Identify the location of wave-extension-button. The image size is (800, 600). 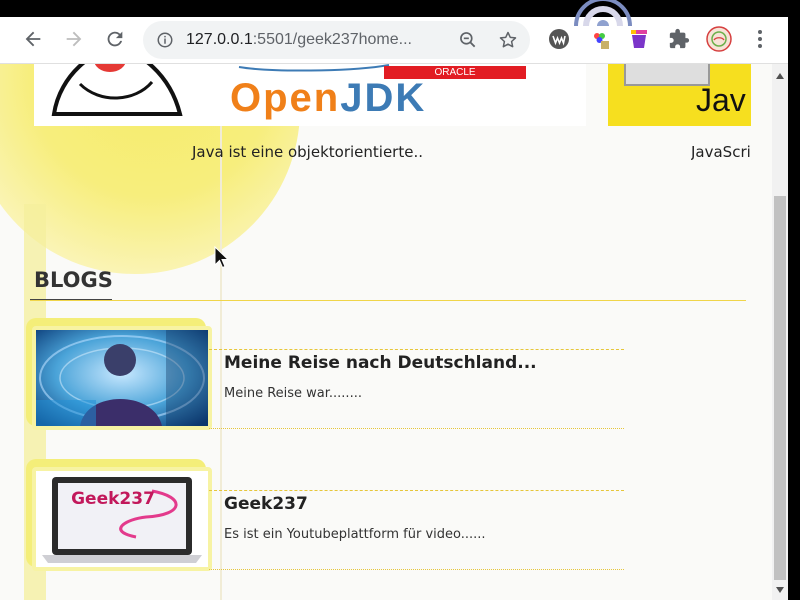
(559, 39).